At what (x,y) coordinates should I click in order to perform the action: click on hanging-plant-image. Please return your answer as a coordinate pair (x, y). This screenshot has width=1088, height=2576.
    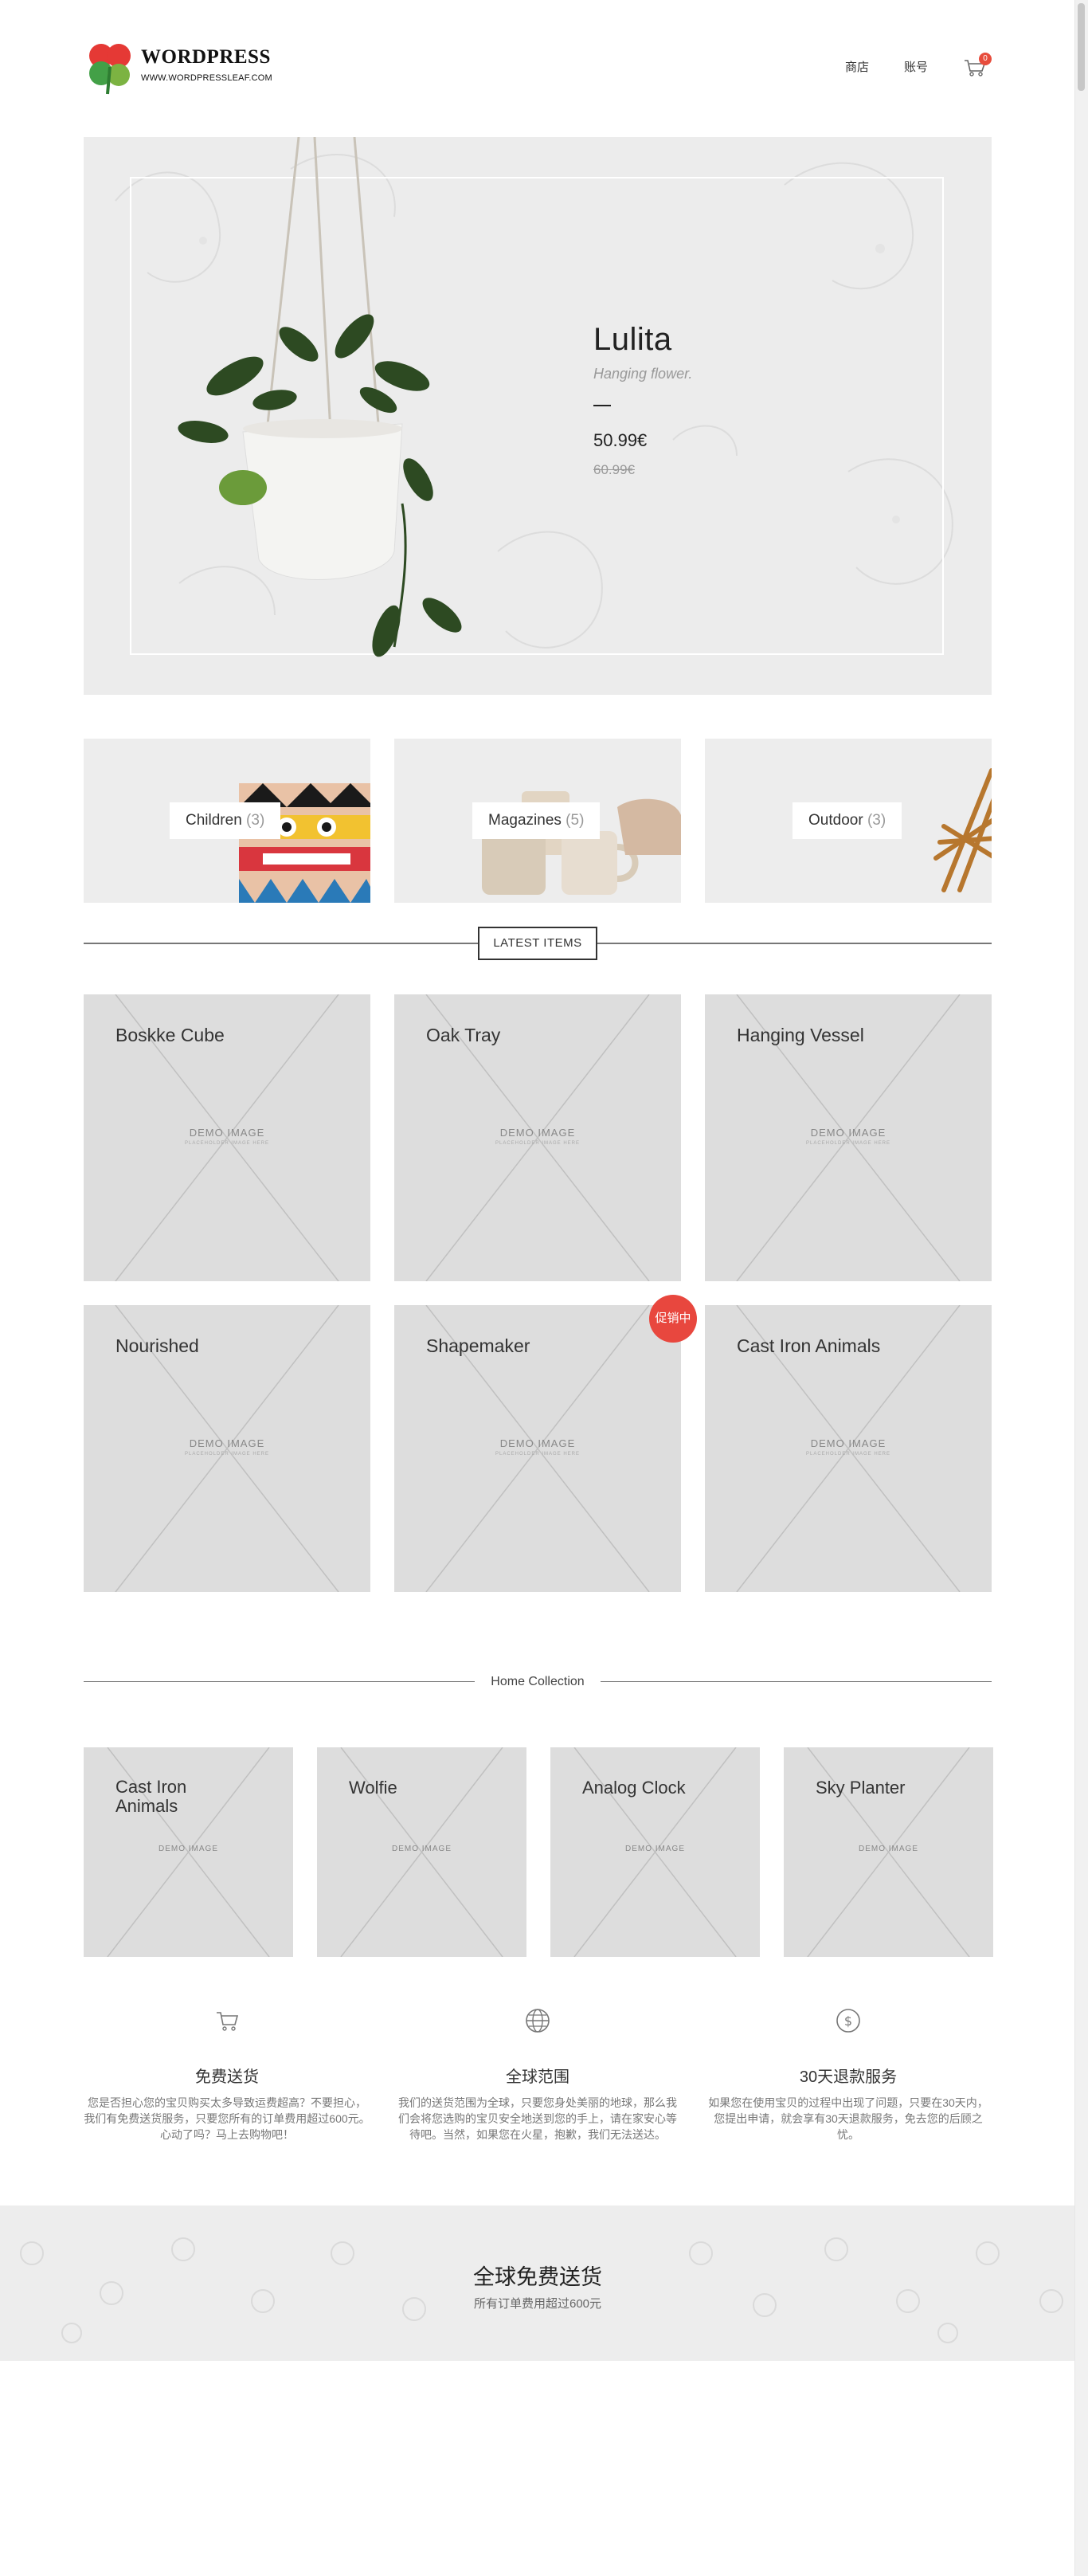
    Looking at the image, I should click on (320, 397).